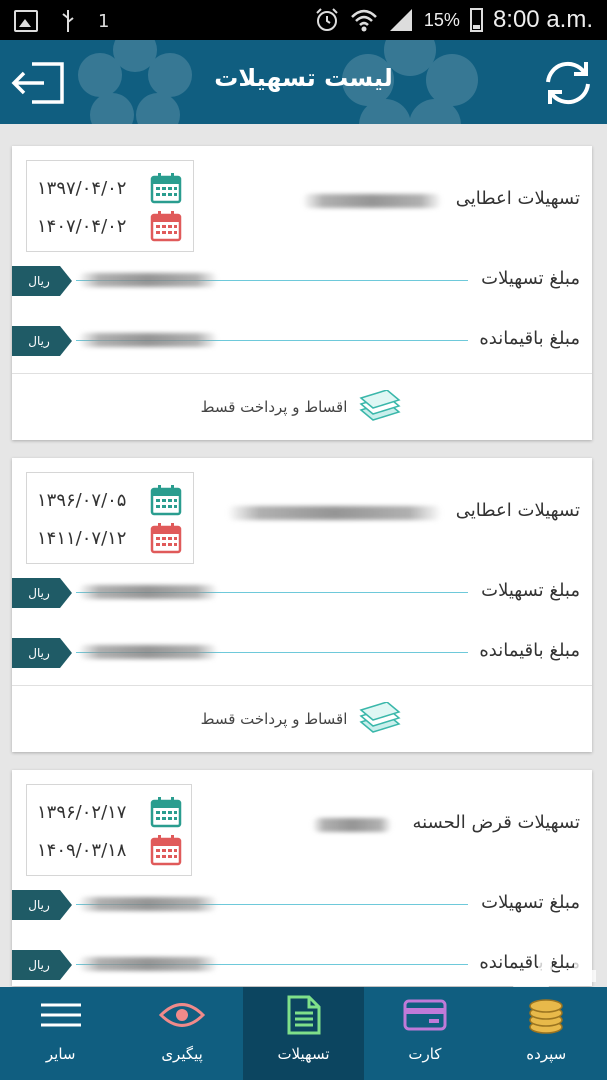  What do you see at coordinates (364, 20) in the screenshot?
I see `wifi-icon` at bounding box center [364, 20].